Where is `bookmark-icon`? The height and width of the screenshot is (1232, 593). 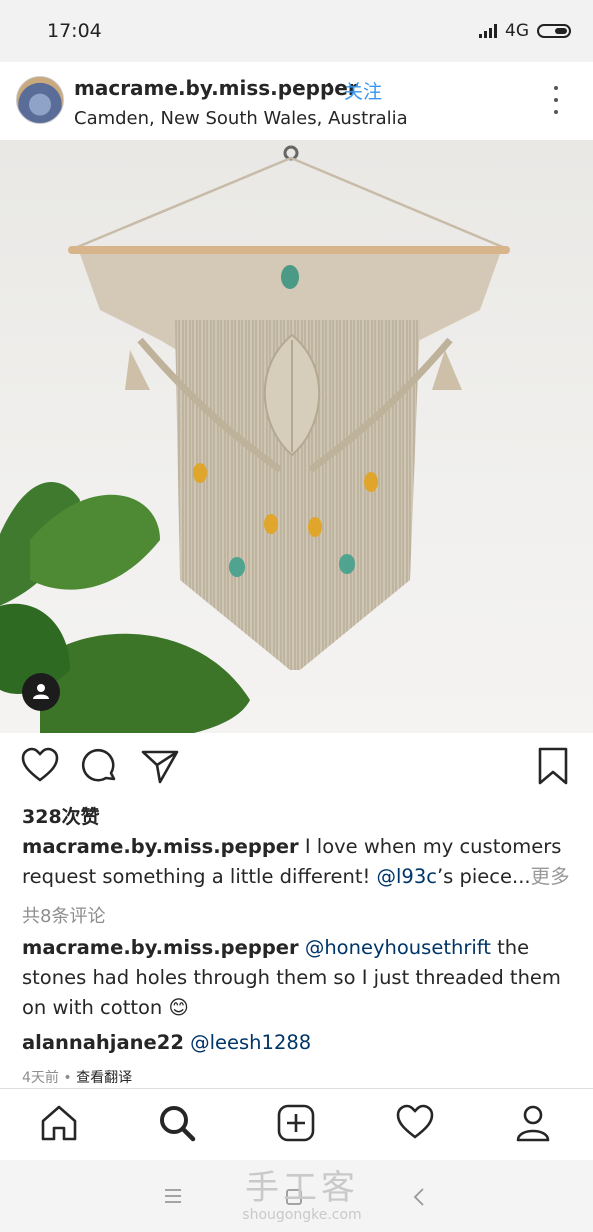 bookmark-icon is located at coordinates (553, 768).